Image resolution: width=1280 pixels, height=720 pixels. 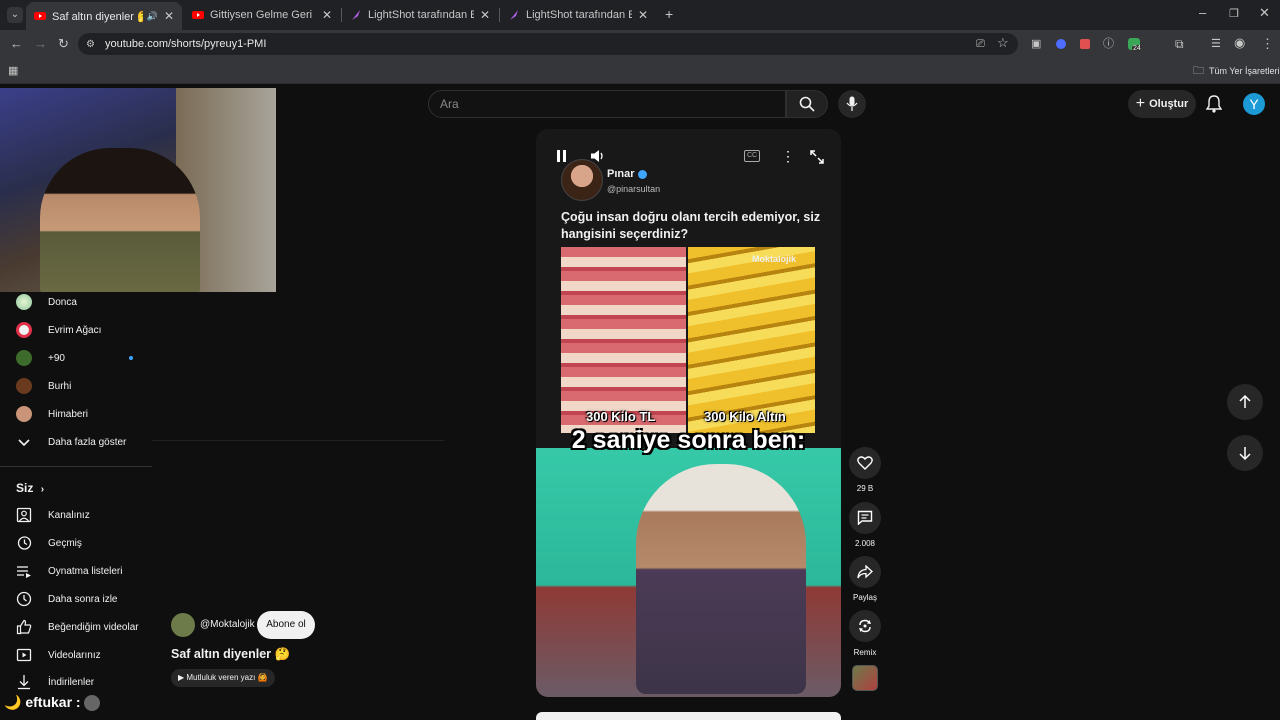 I want to click on sidebar-gap, so click(x=298, y=440).